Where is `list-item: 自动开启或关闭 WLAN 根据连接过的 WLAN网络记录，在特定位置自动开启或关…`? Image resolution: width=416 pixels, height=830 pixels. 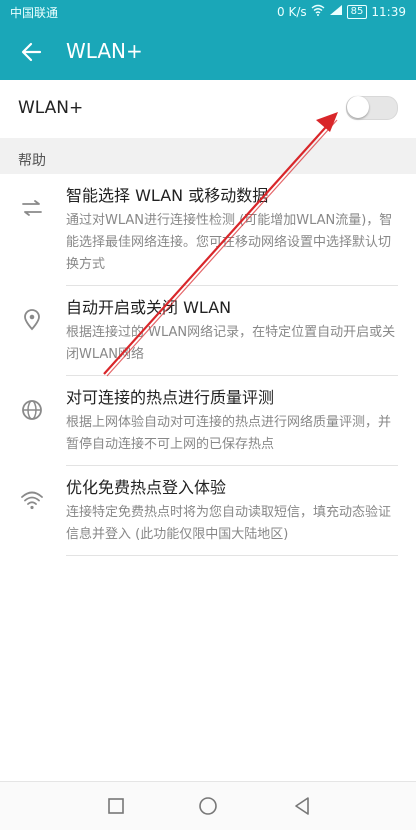 list-item: 自动开启或关闭 WLAN 根据连接过的 WLAN网络记录，在特定位置自动开启或关… is located at coordinates (208, 331).